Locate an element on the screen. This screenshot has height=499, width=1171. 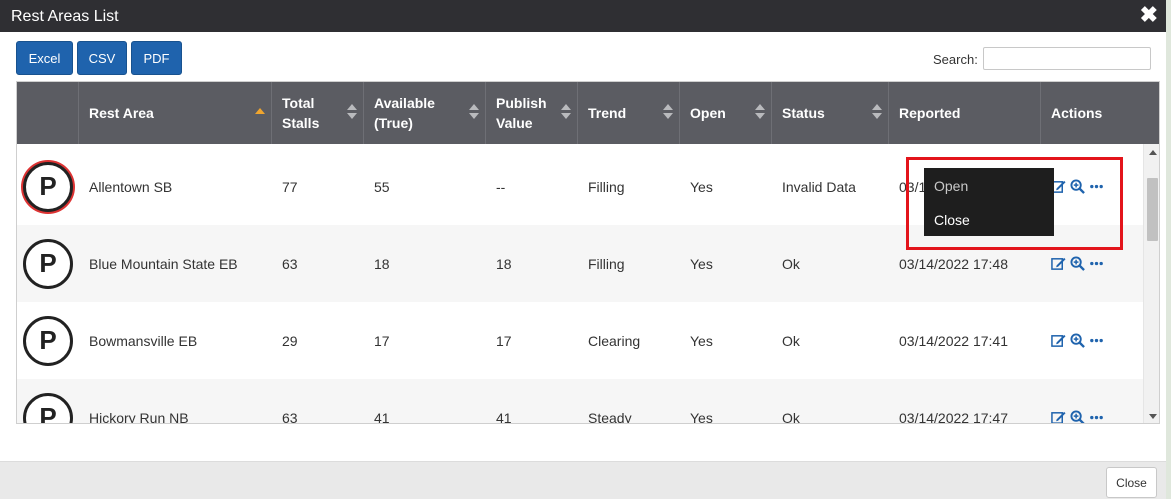
column-header-total-stalls: Total Stalls is located at coordinates (318, 113).